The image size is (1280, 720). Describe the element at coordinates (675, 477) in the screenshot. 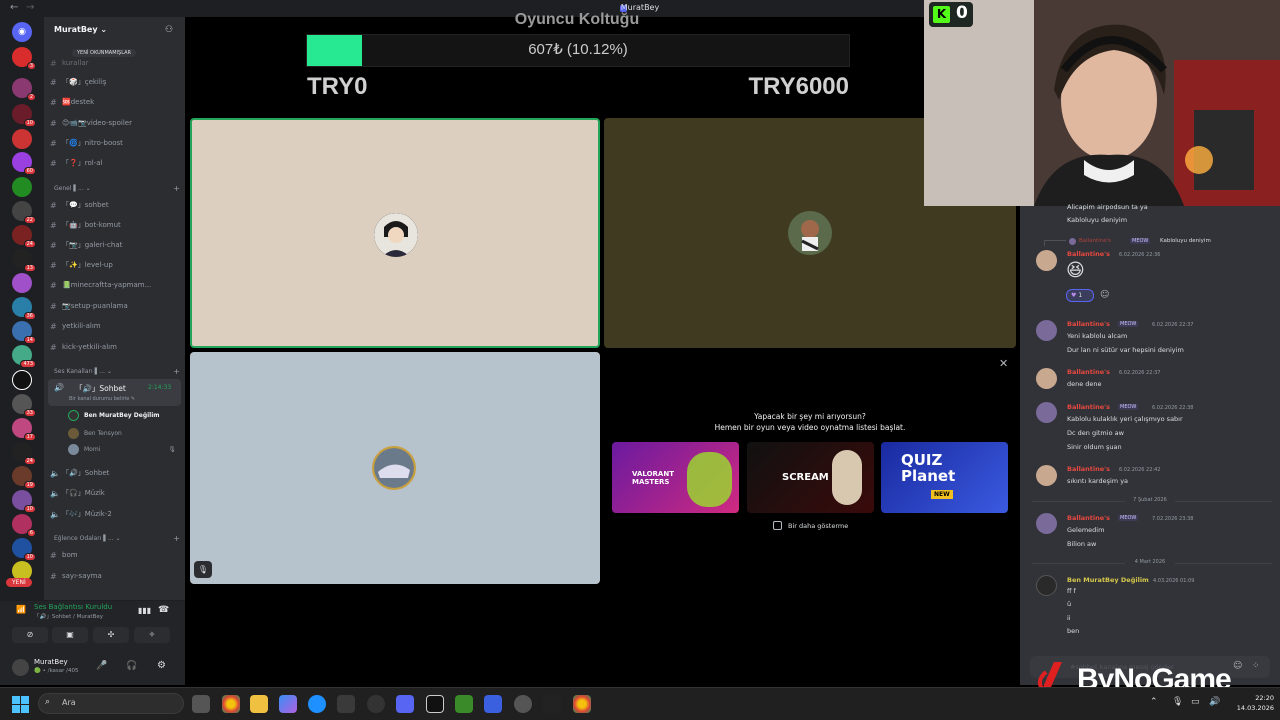

I see `game-card-valorant: VALORANT MASTERS` at that location.